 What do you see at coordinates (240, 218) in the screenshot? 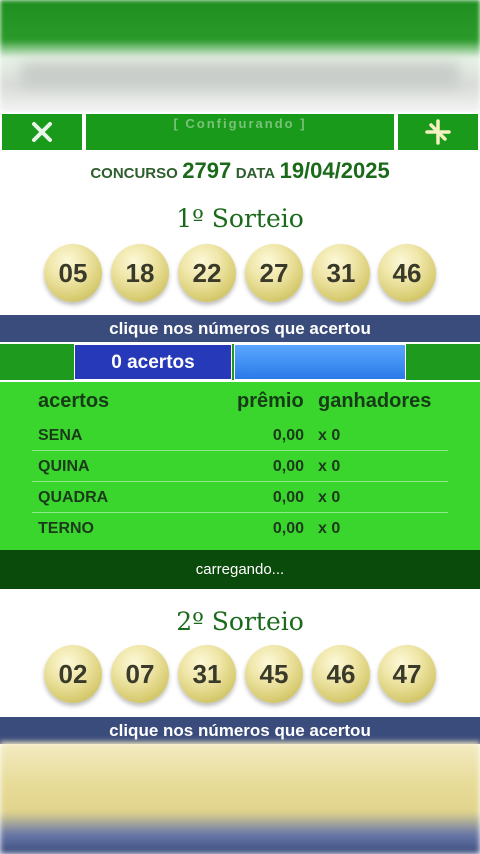
I see `draw1-title: 1º Sorteio` at bounding box center [240, 218].